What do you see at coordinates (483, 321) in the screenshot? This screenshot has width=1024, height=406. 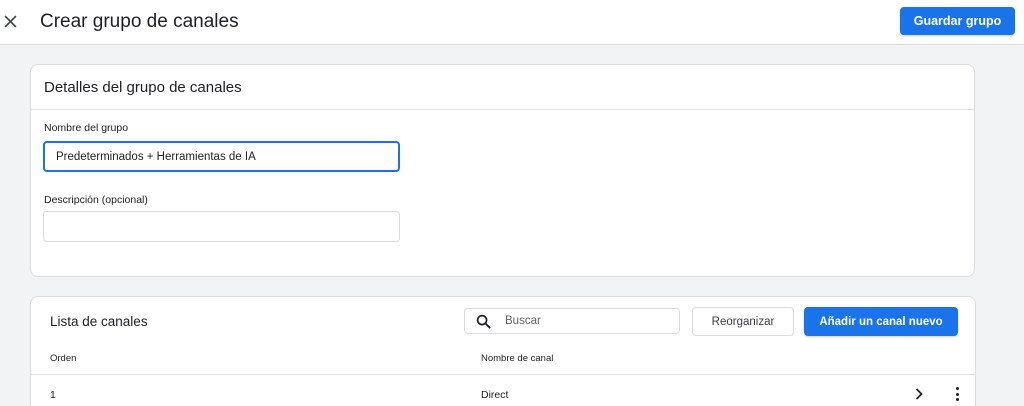 I see `search-icon` at bounding box center [483, 321].